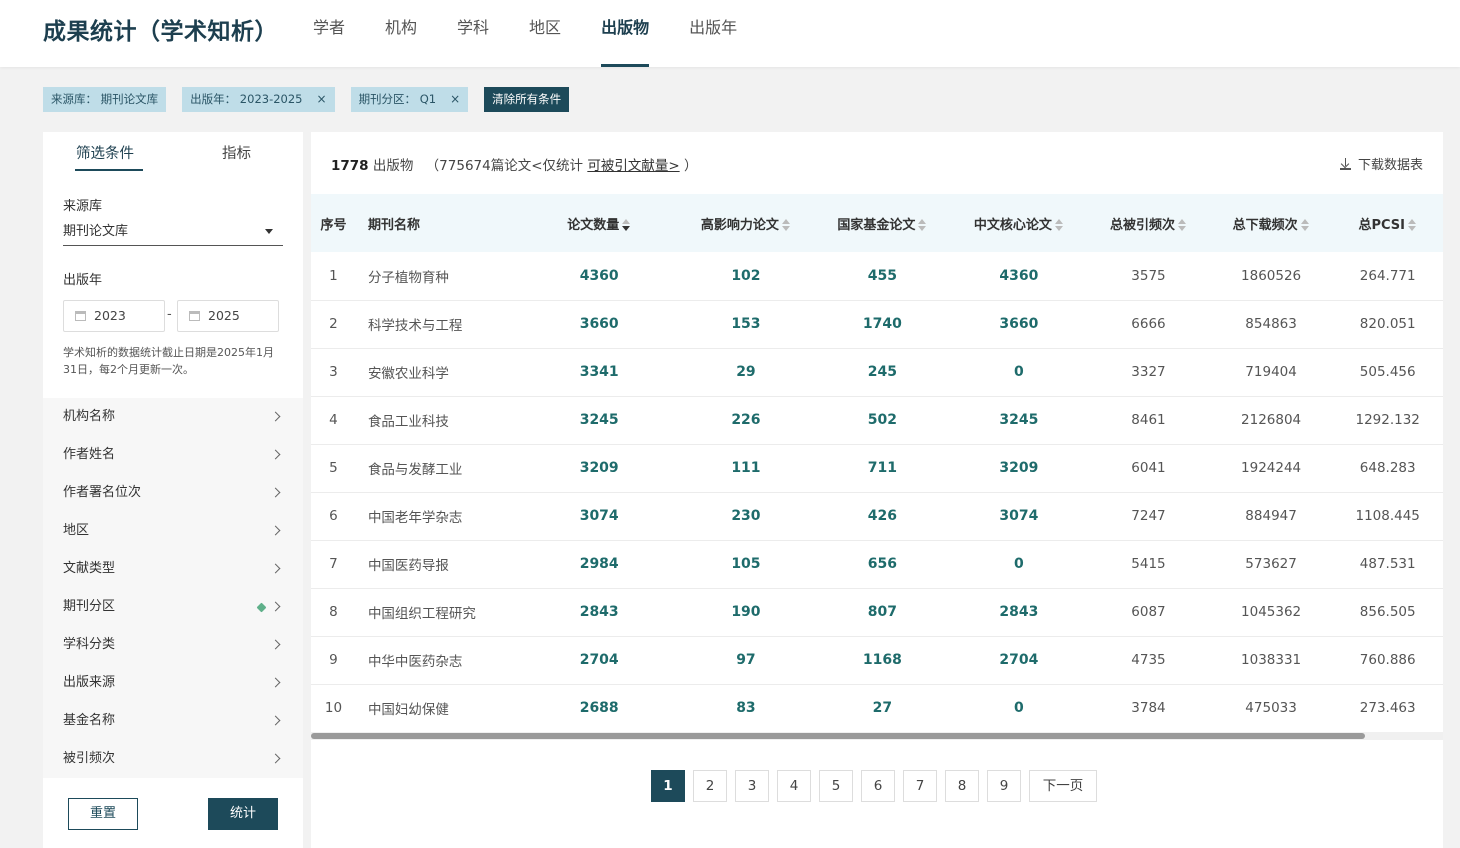 This screenshot has width=1460, height=848. Describe the element at coordinates (224, 315) in the screenshot. I see `year-to-value: 2025` at that location.